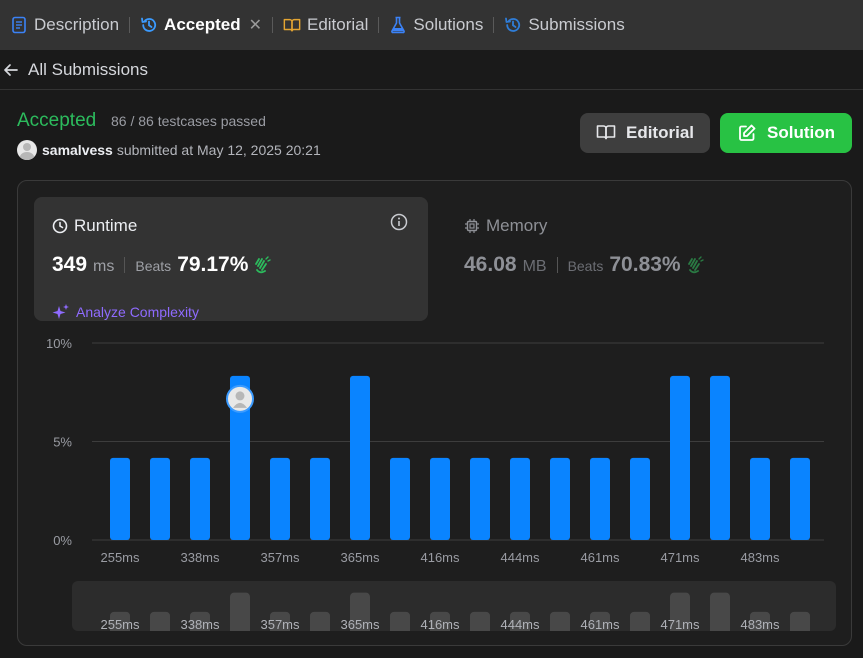 The height and width of the screenshot is (658, 863). What do you see at coordinates (680, 624) in the screenshot?
I see `minimap-tick-label: 471ms` at bounding box center [680, 624].